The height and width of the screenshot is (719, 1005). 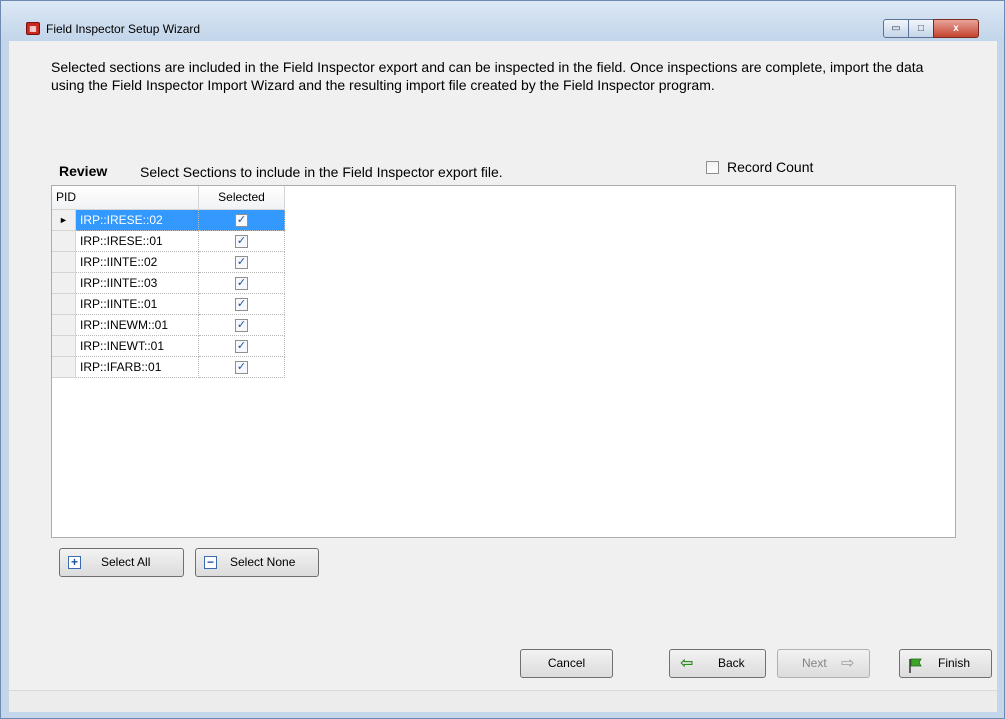 I want to click on maximize-button: □, so click(x=921, y=28).